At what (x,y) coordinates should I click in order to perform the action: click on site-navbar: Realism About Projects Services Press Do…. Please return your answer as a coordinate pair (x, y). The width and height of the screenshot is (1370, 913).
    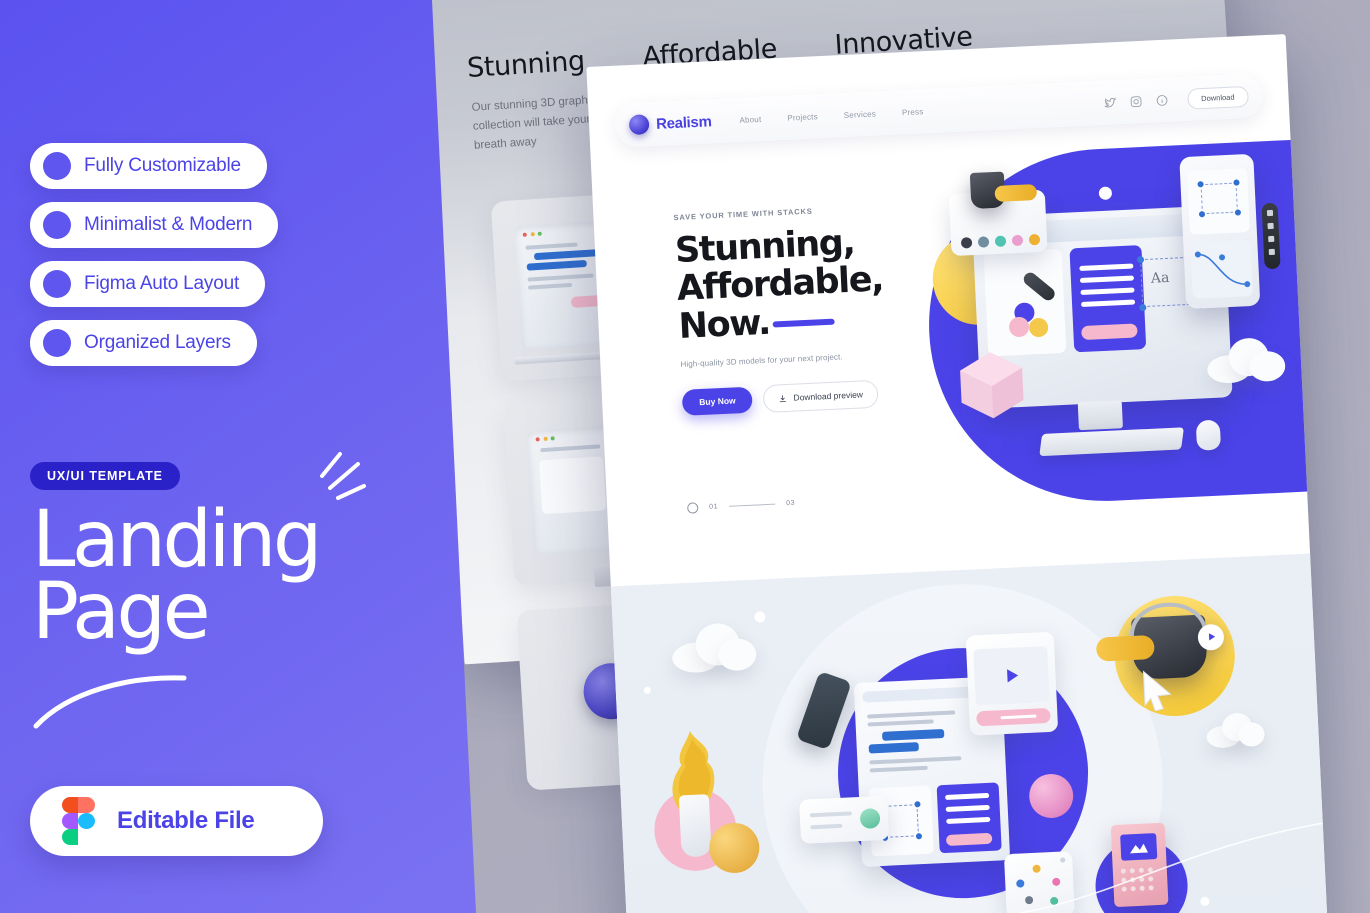
    Looking at the image, I should click on (939, 110).